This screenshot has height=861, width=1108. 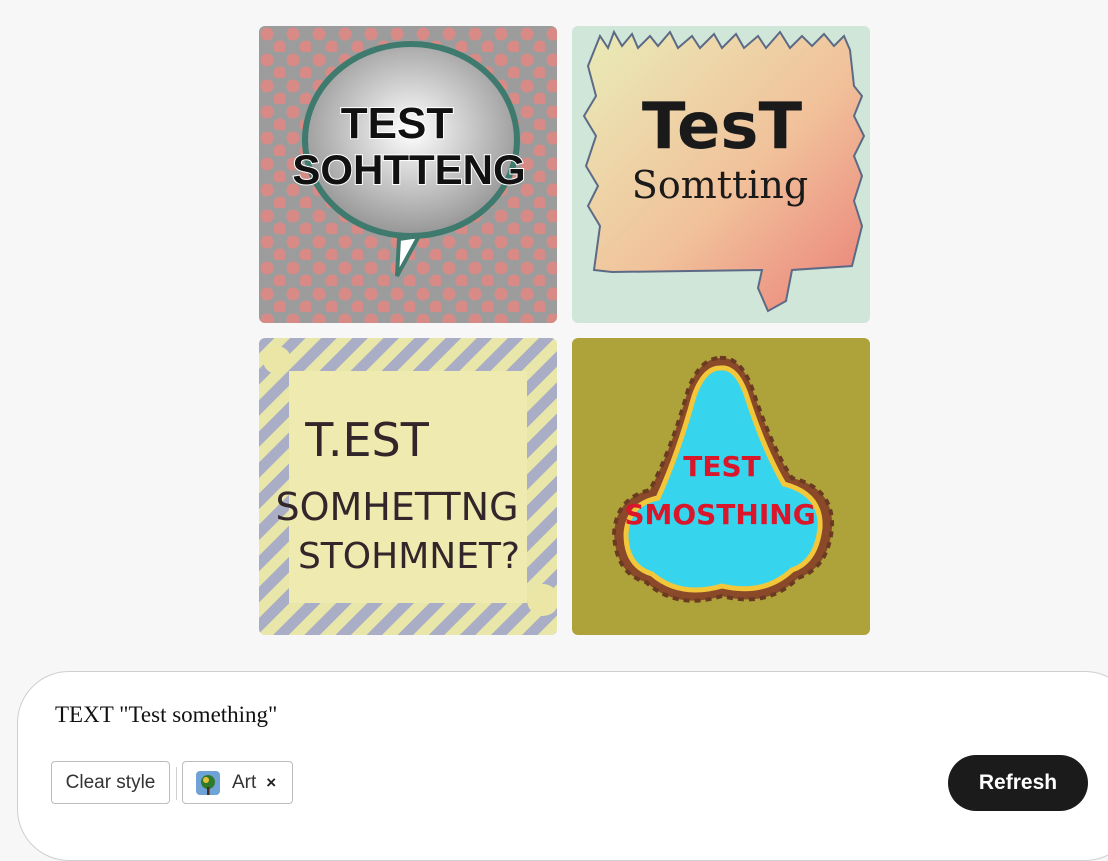 I want to click on chip-divider, so click(x=176, y=783).